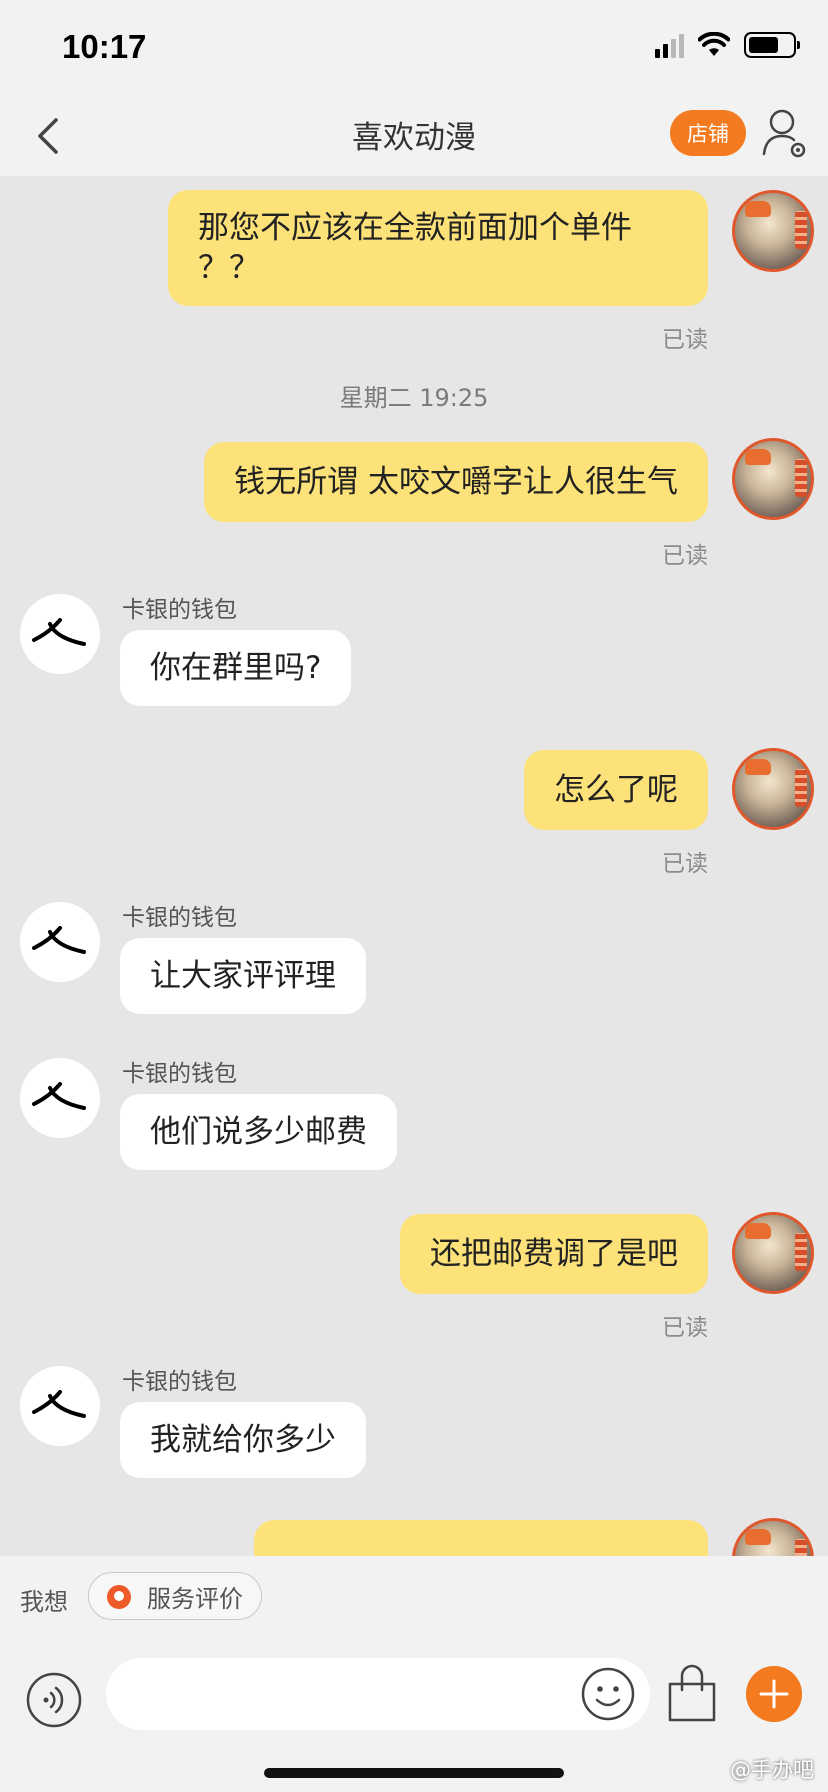 This screenshot has width=828, height=1792. What do you see at coordinates (772, 45) in the screenshot?
I see `battery-icon` at bounding box center [772, 45].